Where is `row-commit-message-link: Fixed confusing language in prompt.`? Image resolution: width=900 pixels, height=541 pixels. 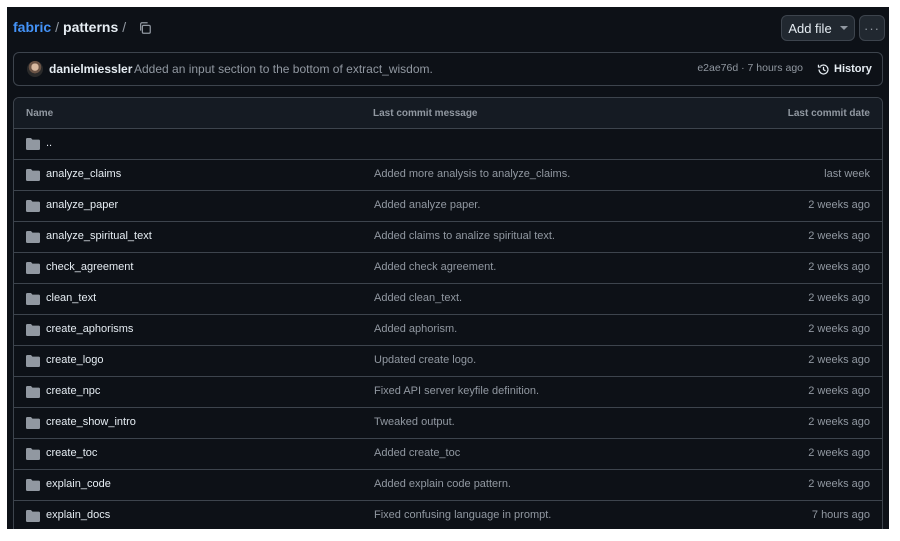 row-commit-message-link: Fixed confusing language in prompt. is located at coordinates (462, 515).